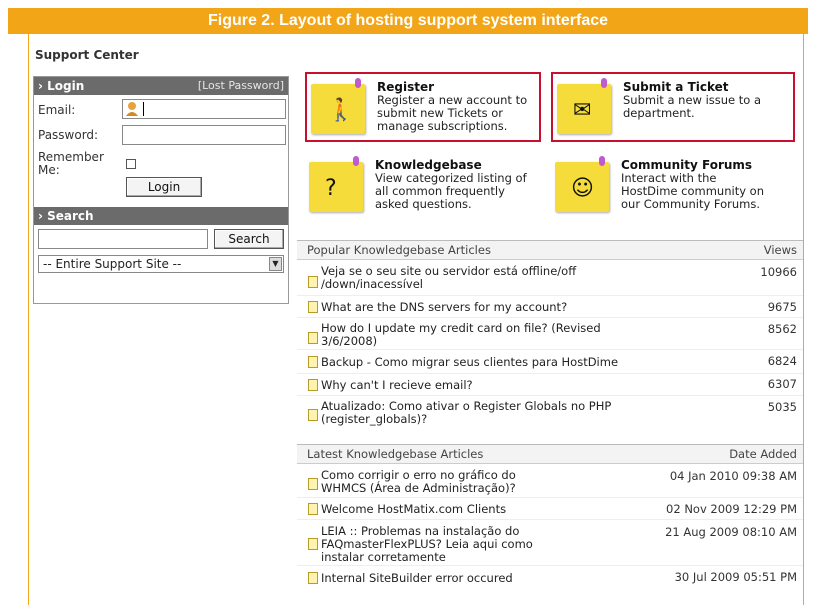  I want to click on remember-label: Remember Me:, so click(71, 163).